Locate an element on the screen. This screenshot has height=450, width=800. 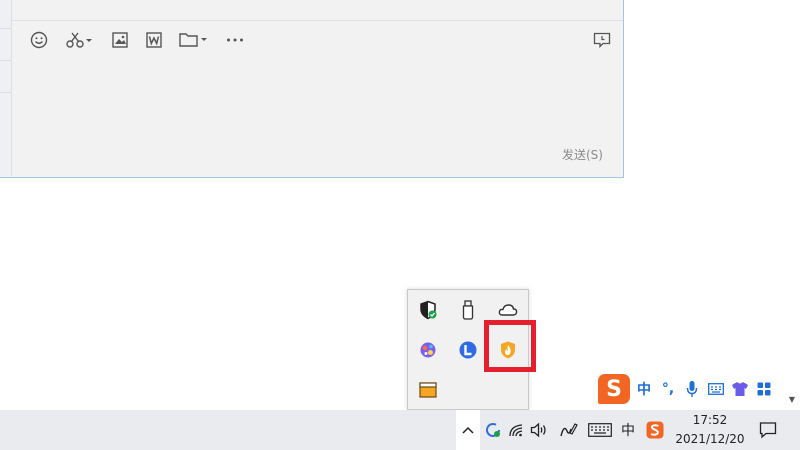
image-button is located at coordinates (120, 40).